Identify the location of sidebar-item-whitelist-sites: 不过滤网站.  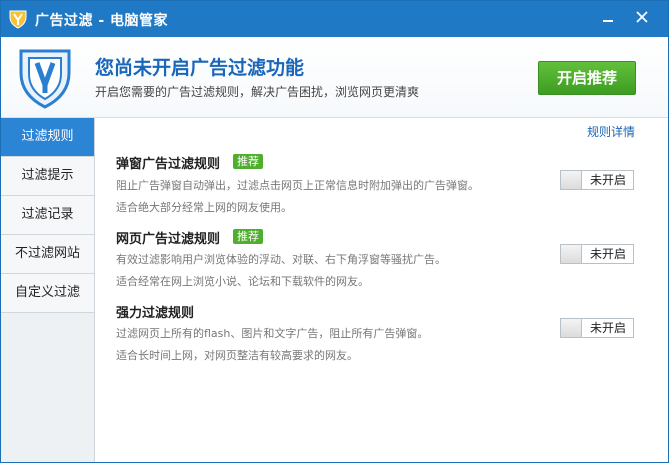
(47, 254).